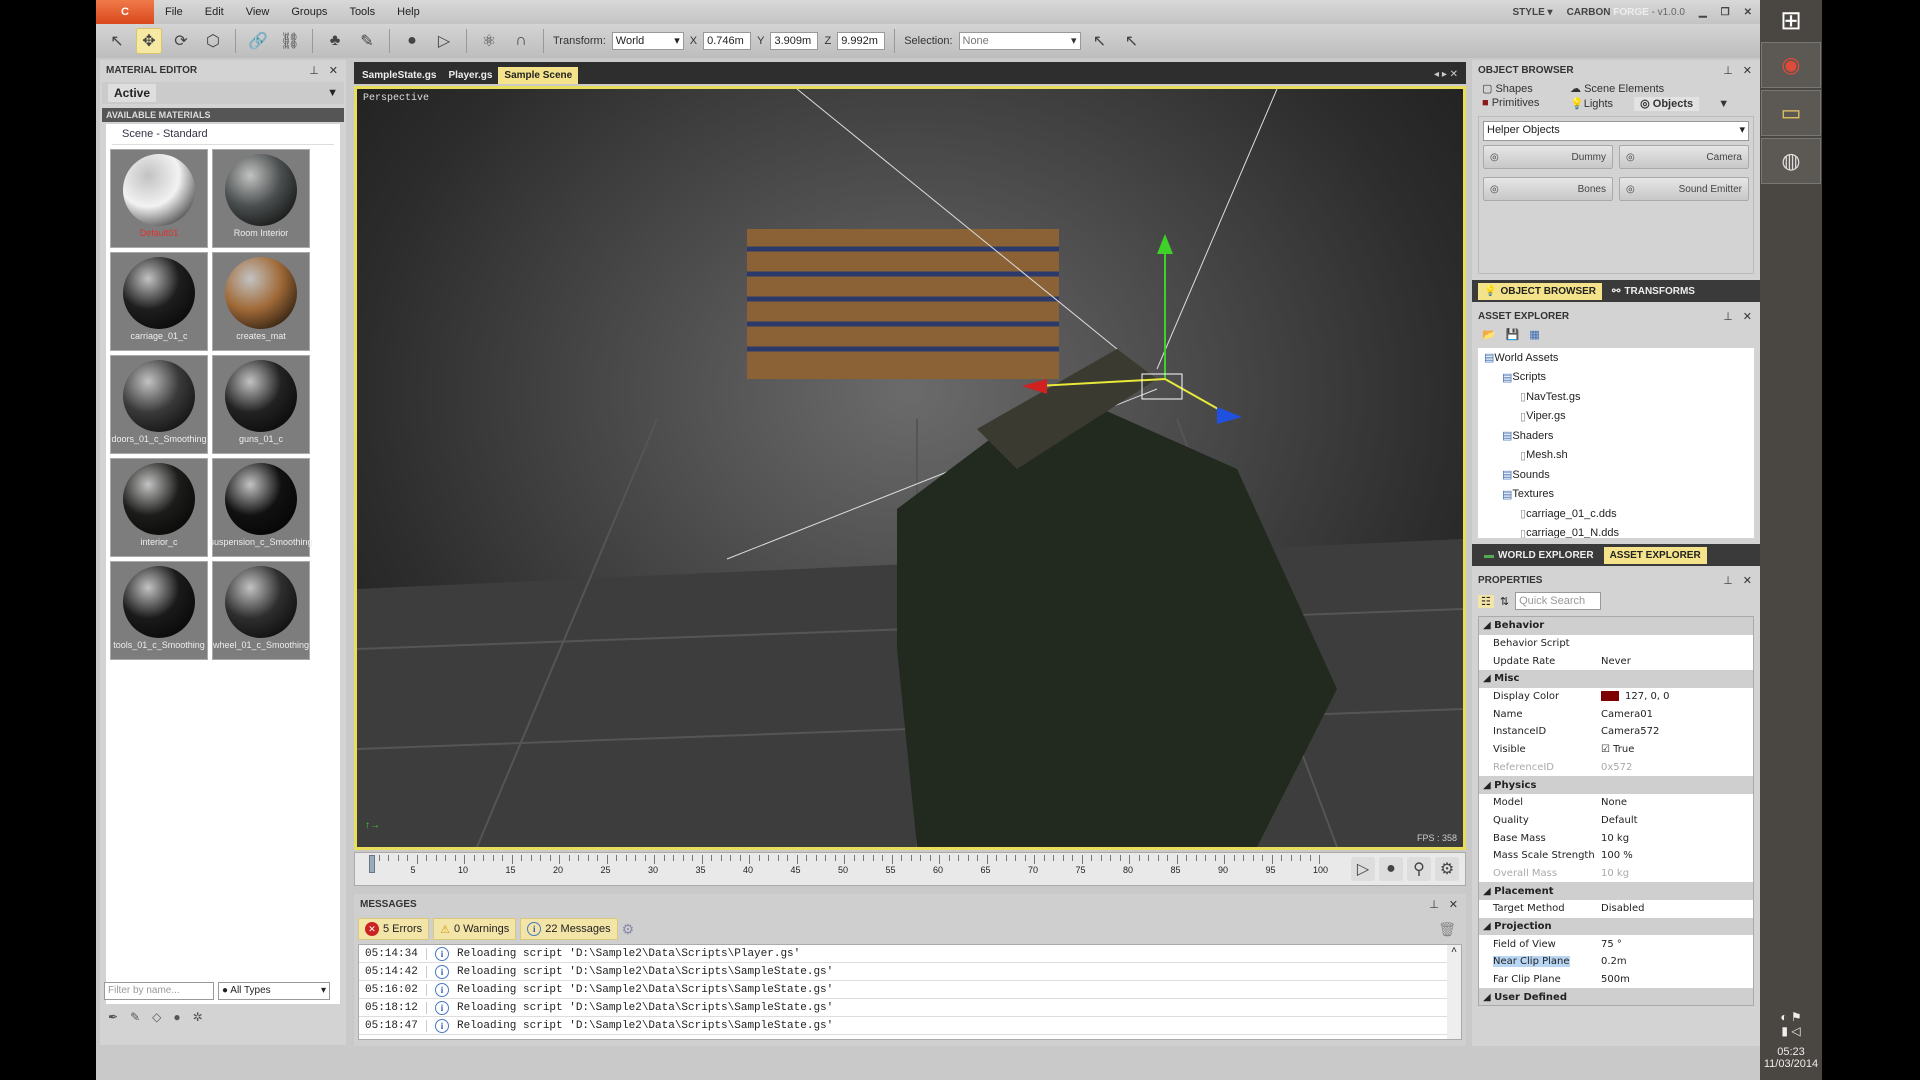 Image resolution: width=1920 pixels, height=1080 pixels. I want to click on messages-filter: i 22 Messages, so click(569, 929).